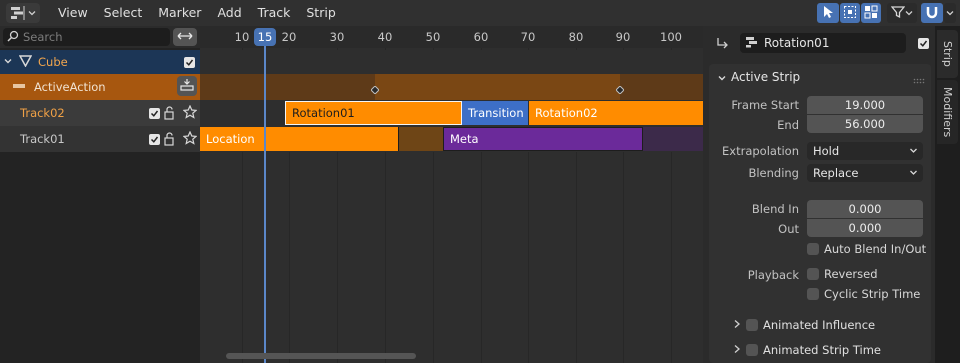 The width and height of the screenshot is (960, 363). What do you see at coordinates (623, 37) in the screenshot?
I see `tick-label: 90` at bounding box center [623, 37].